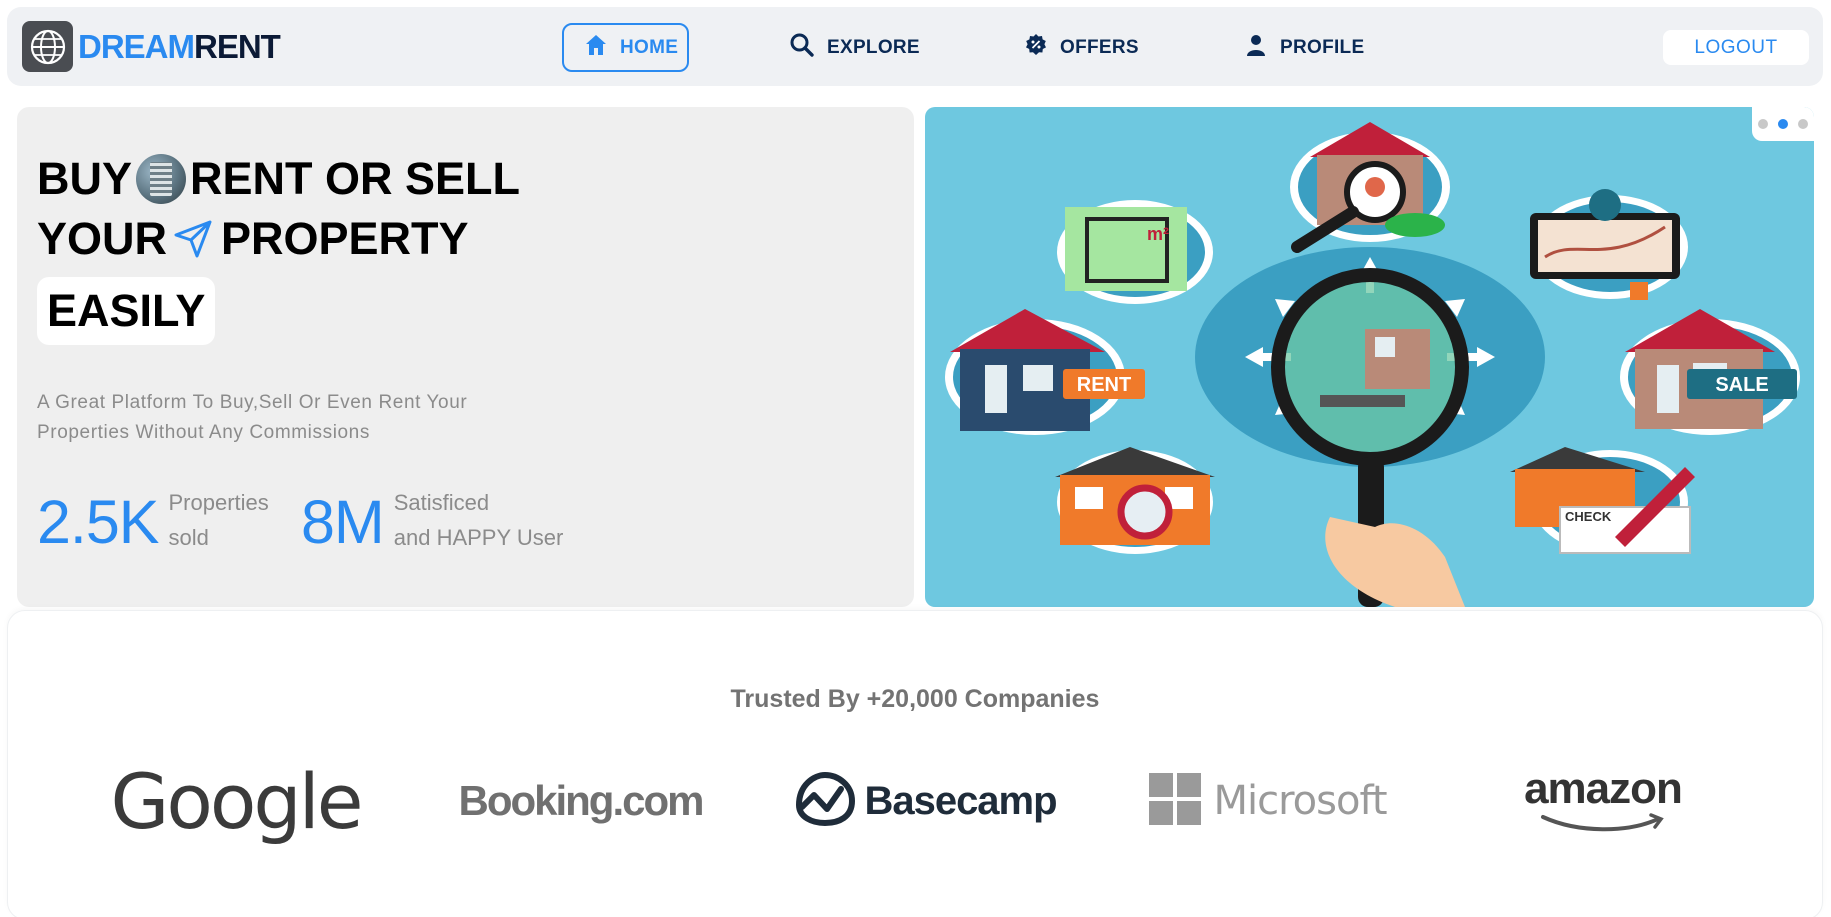 Image resolution: width=1831 pixels, height=917 pixels. Describe the element at coordinates (188, 537) in the screenshot. I see `stat-label-line2: sold` at that location.